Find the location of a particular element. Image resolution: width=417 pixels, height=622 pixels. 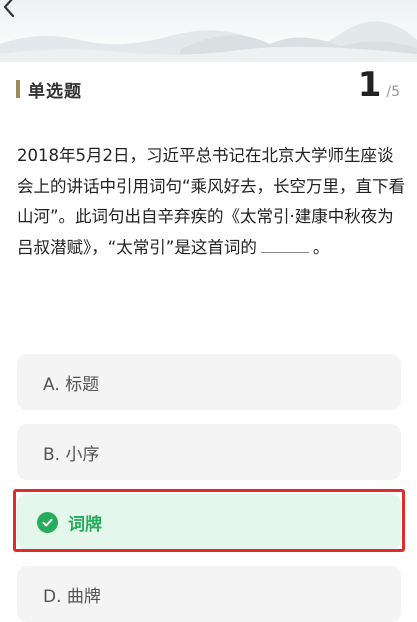

back-button is located at coordinates (15, 11).